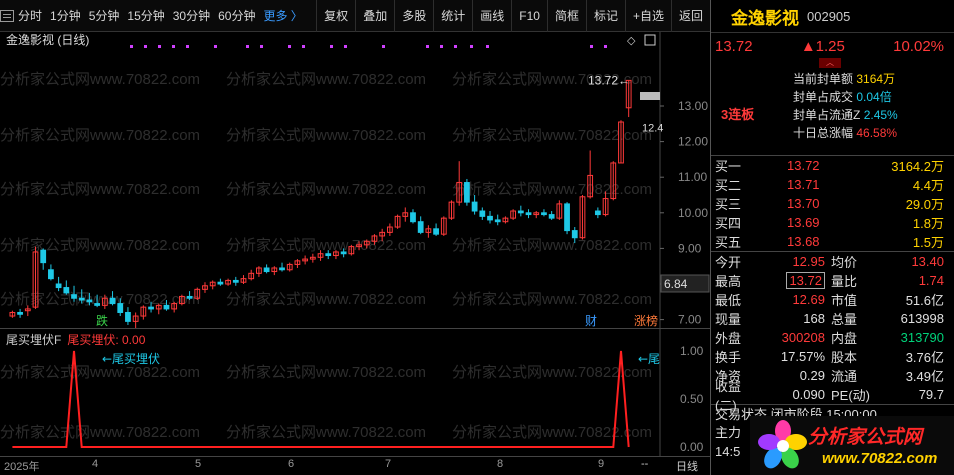  What do you see at coordinates (924, 376) in the screenshot?
I see `stat-value: 3.49亿` at bounding box center [924, 376].